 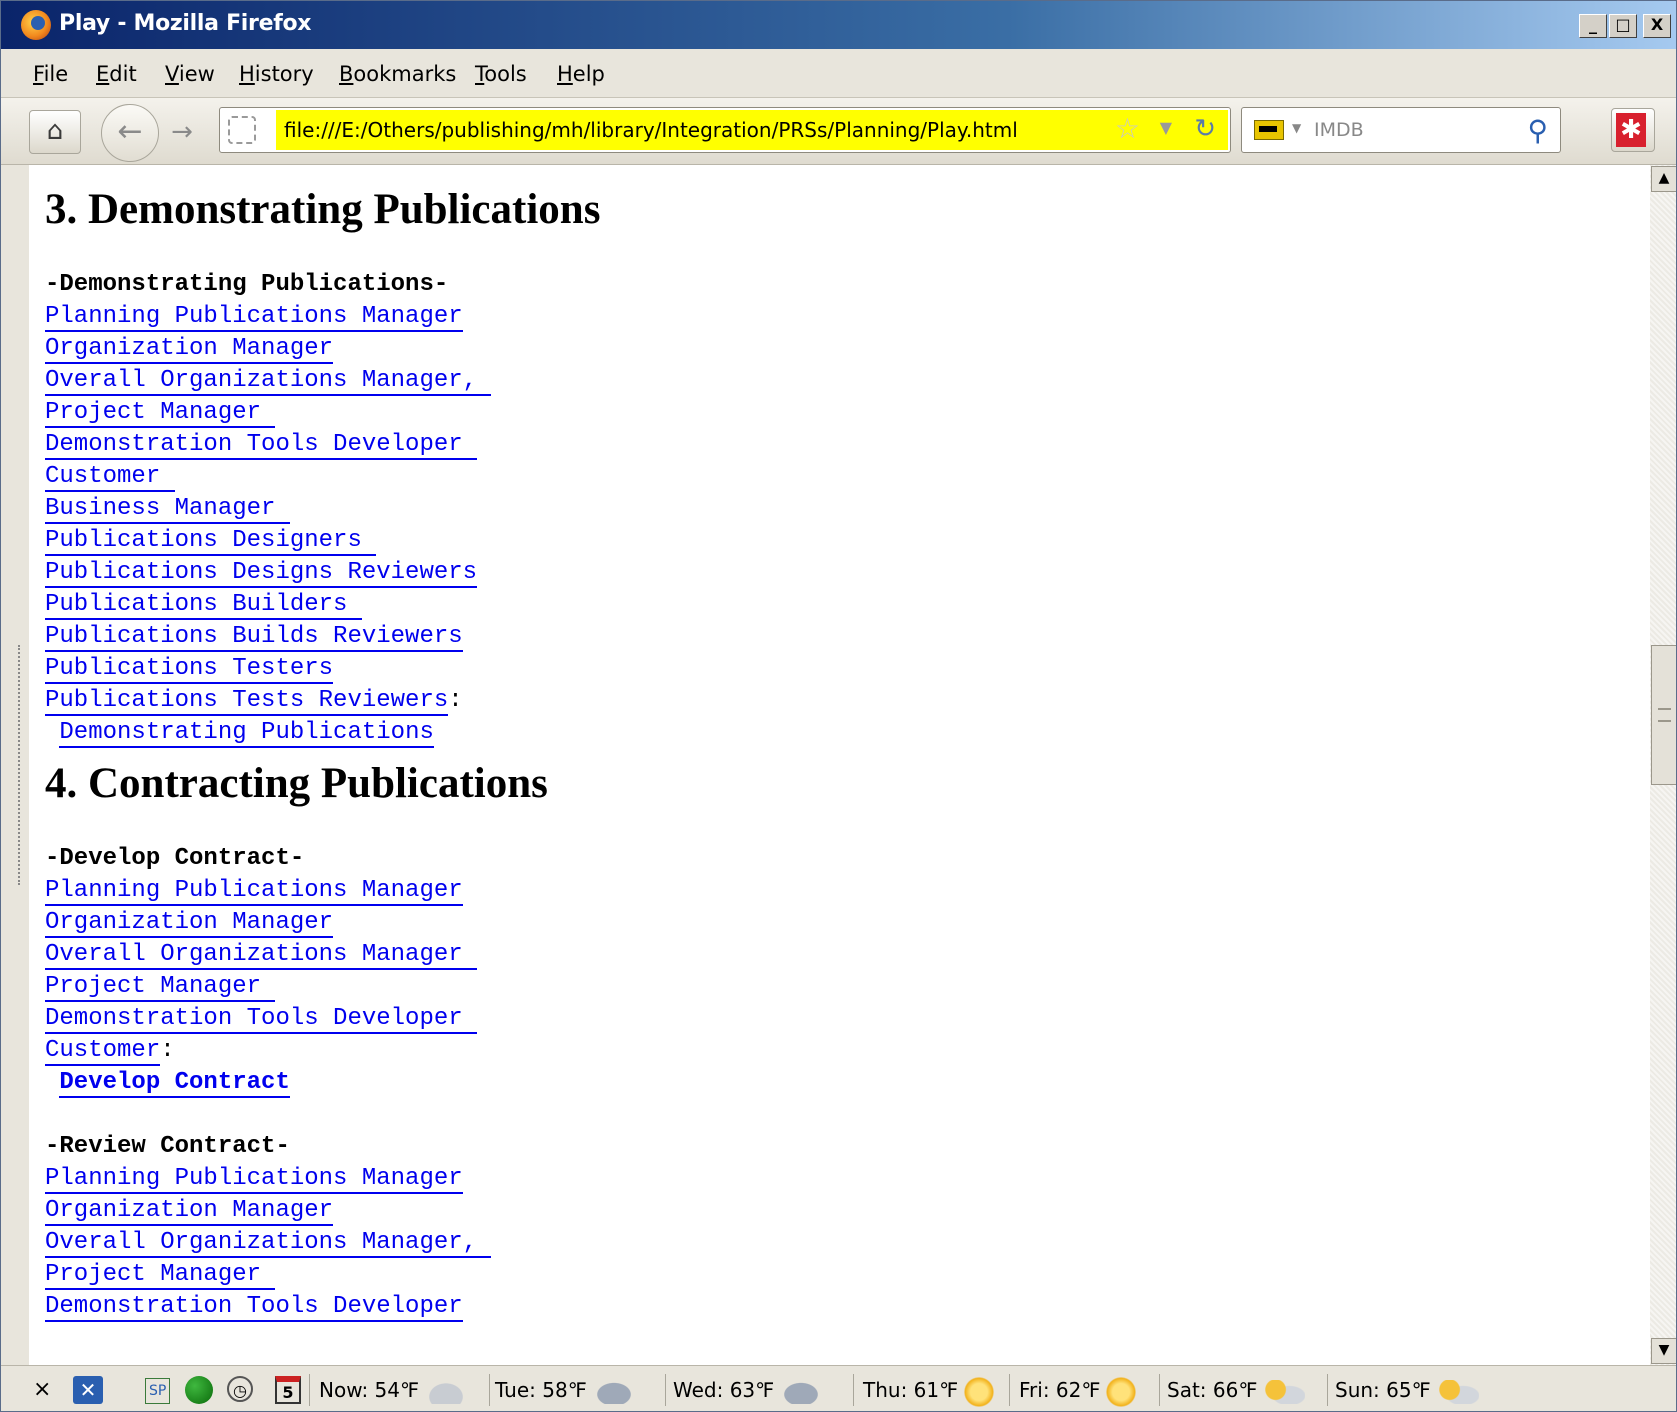 I want to click on addon-icon: ✱, so click(x=1631, y=130).